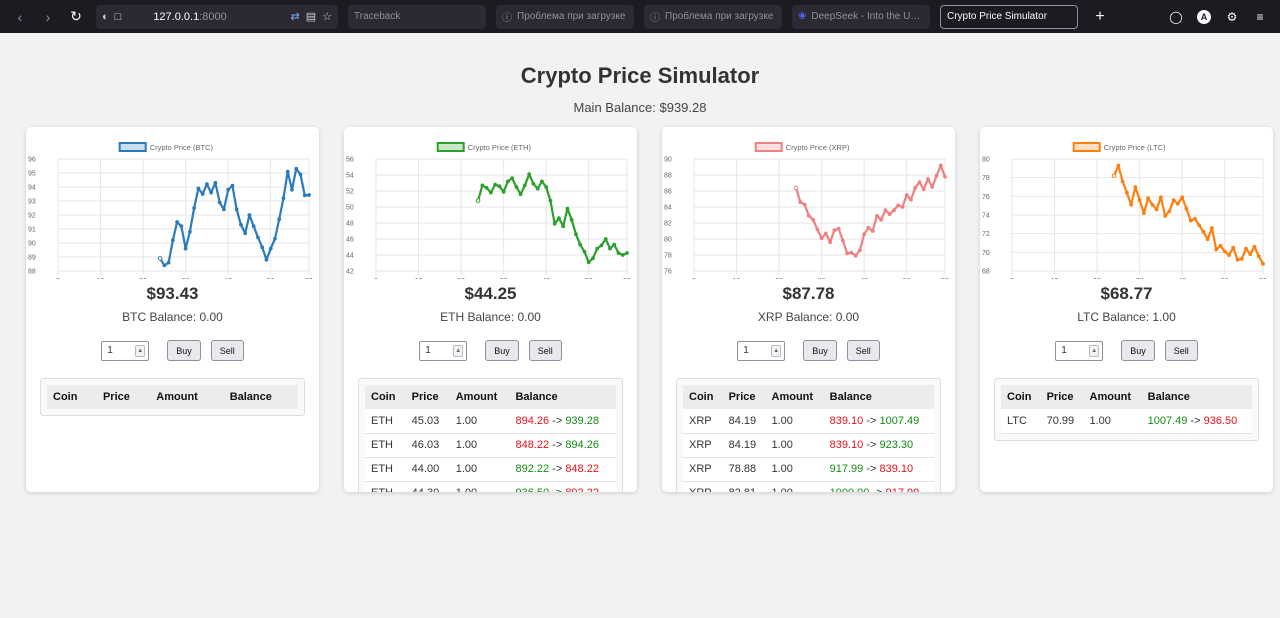 This screenshot has width=1280, height=618. What do you see at coordinates (48, 17) in the screenshot?
I see `forward-arrow-icon: ›` at bounding box center [48, 17].